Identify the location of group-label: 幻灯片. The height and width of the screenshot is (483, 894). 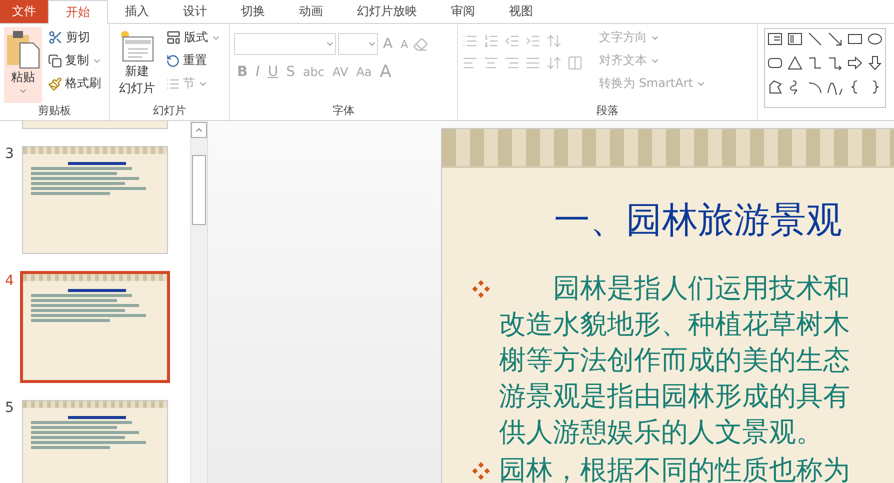
(169, 111).